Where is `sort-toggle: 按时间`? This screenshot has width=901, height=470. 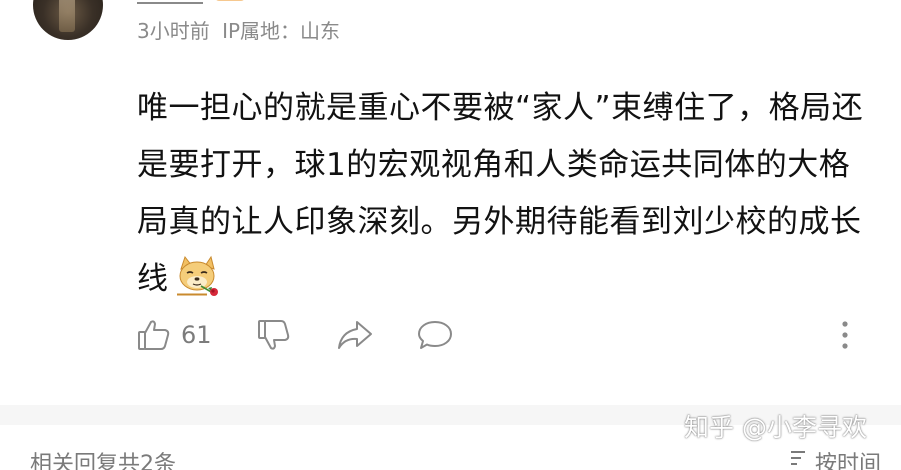
sort-toggle: 按时间 is located at coordinates (835, 458).